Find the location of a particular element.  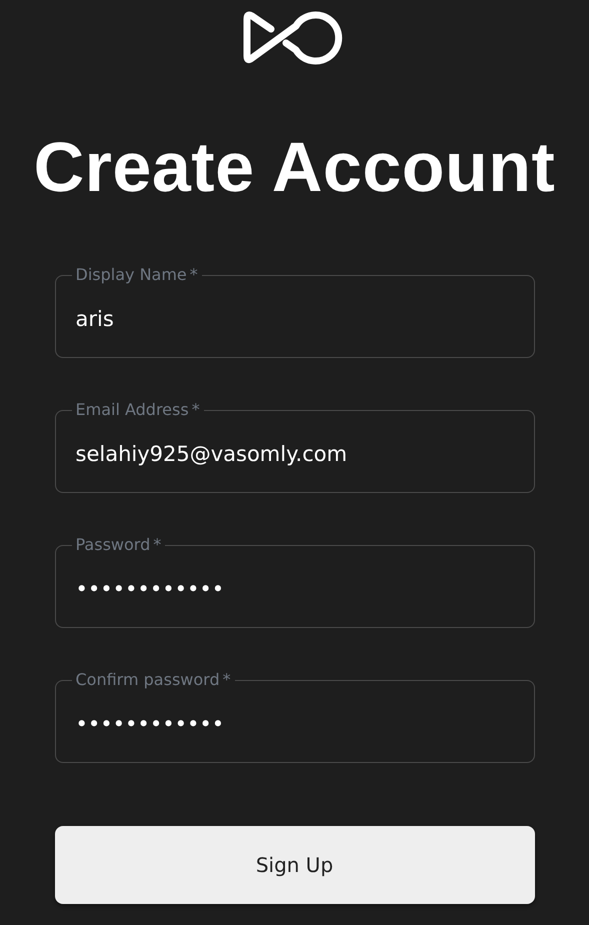

input-field: Confirm password * •••••••••••• is located at coordinates (294, 717).